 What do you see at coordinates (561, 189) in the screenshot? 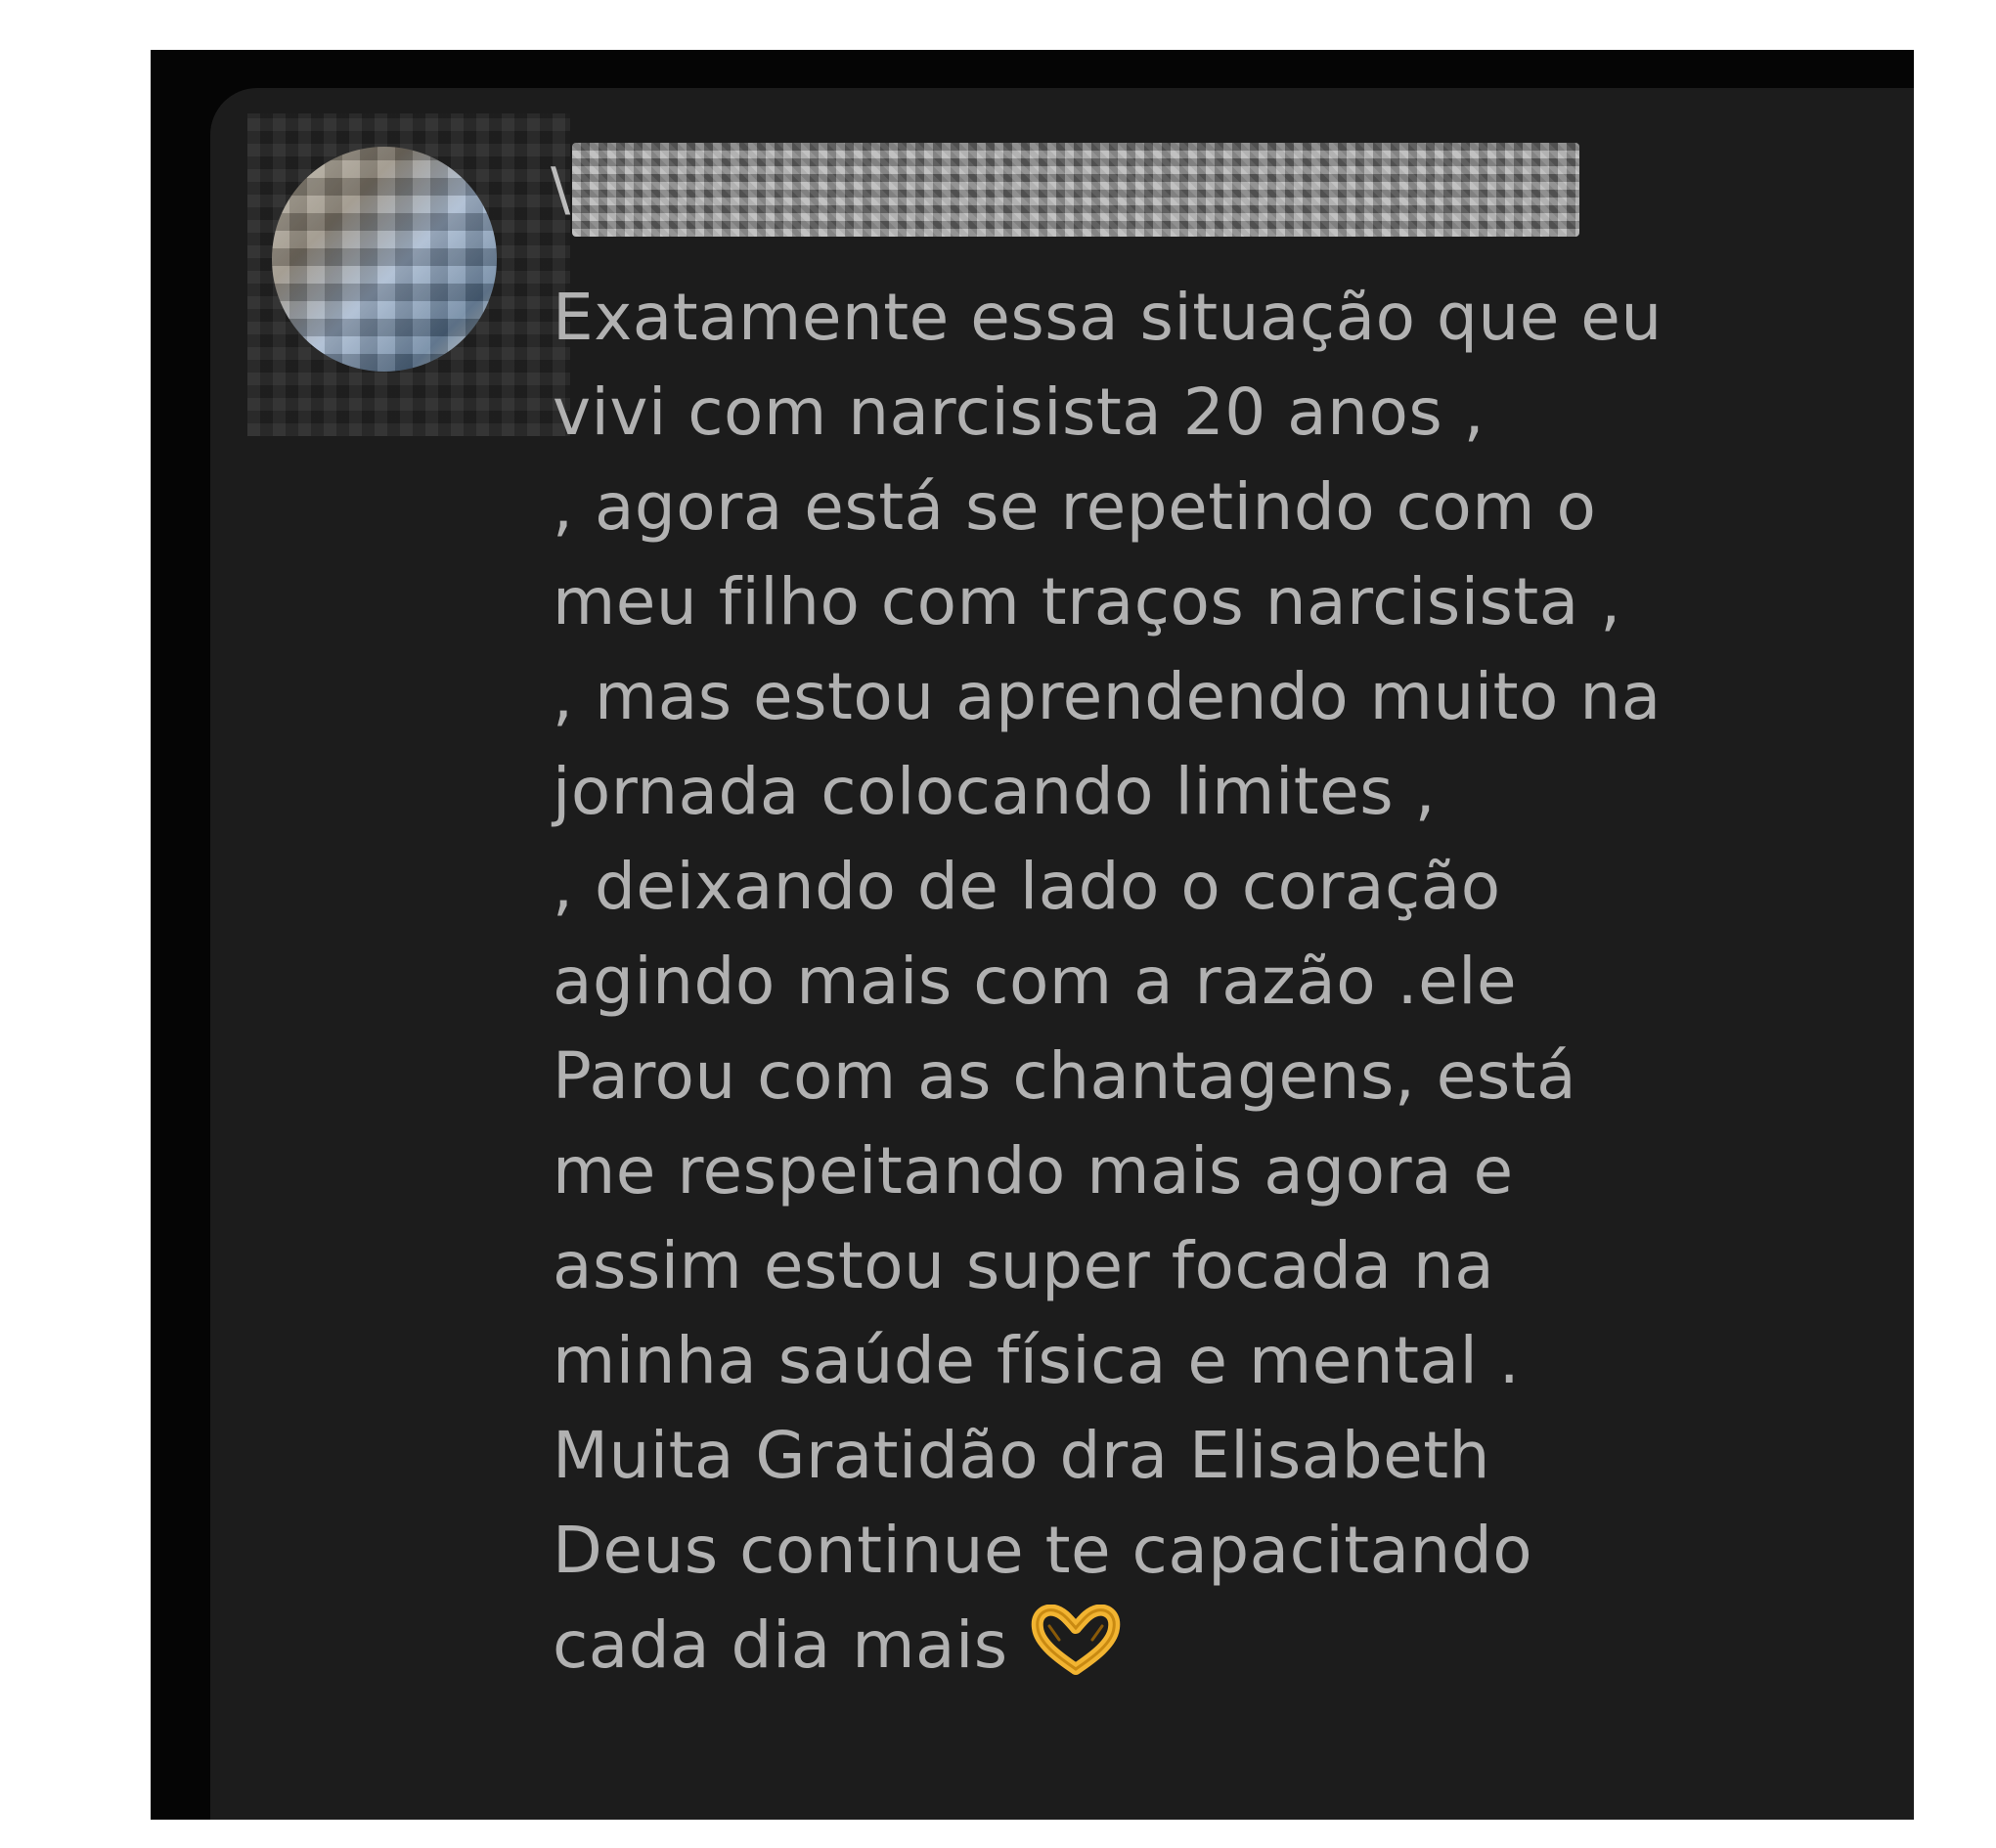
I see `author-name-initial: \` at bounding box center [561, 189].